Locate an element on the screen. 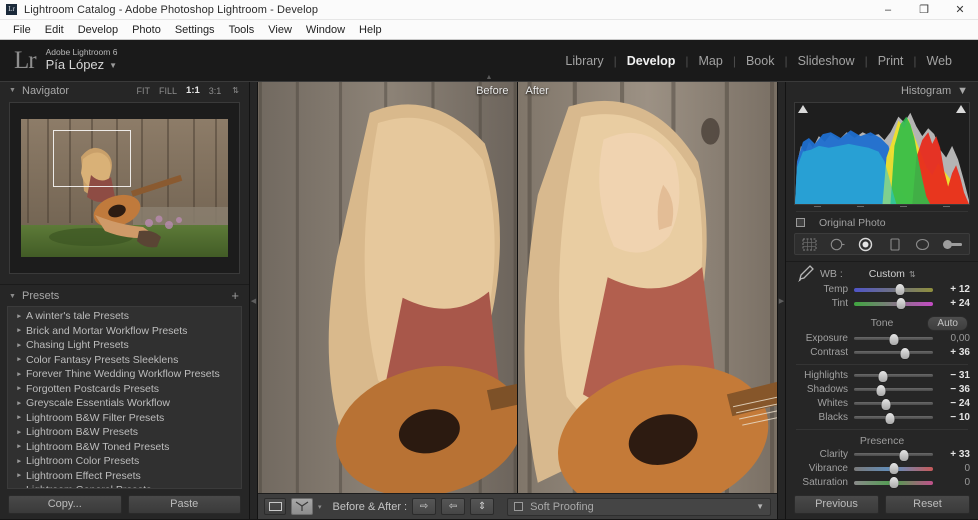 This screenshot has width=978, height=520. add-preset-icon: + is located at coordinates (235, 295).